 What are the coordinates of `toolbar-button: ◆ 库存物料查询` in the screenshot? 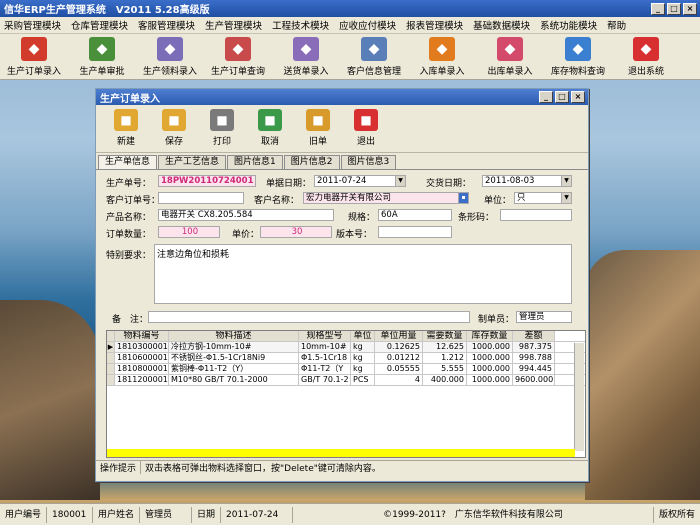 It's located at (578, 56).